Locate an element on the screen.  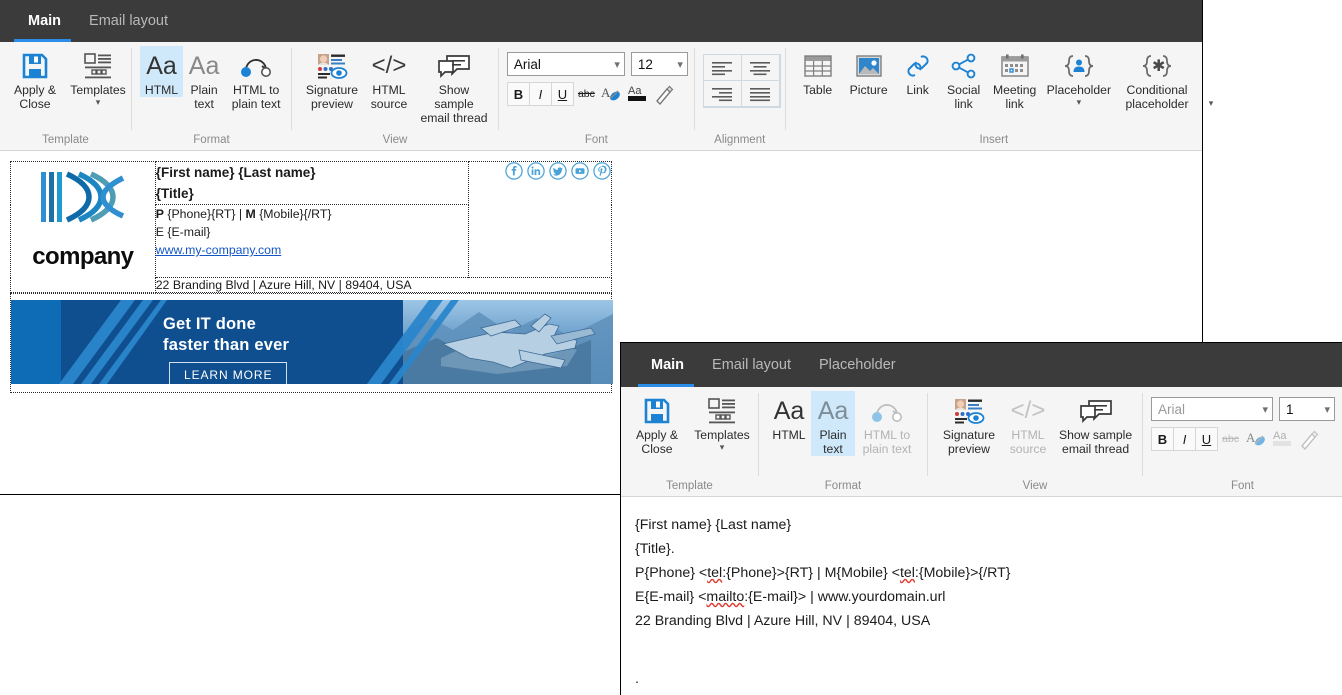
youtube-icon is located at coordinates (580, 171).